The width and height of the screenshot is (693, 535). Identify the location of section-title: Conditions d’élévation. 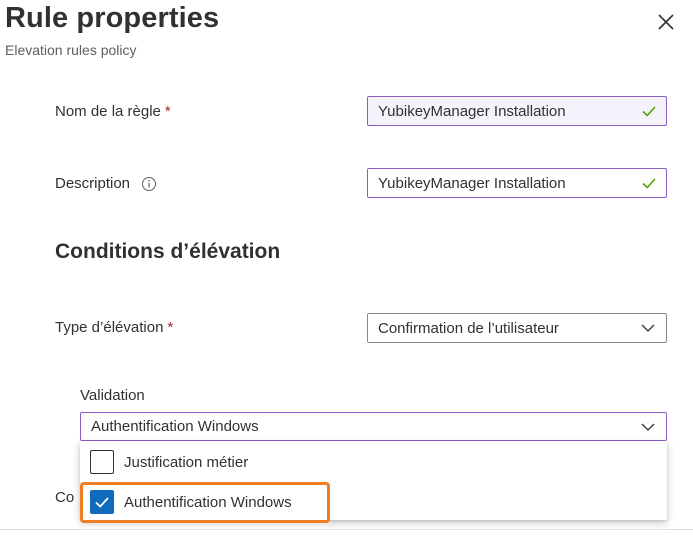
(168, 251).